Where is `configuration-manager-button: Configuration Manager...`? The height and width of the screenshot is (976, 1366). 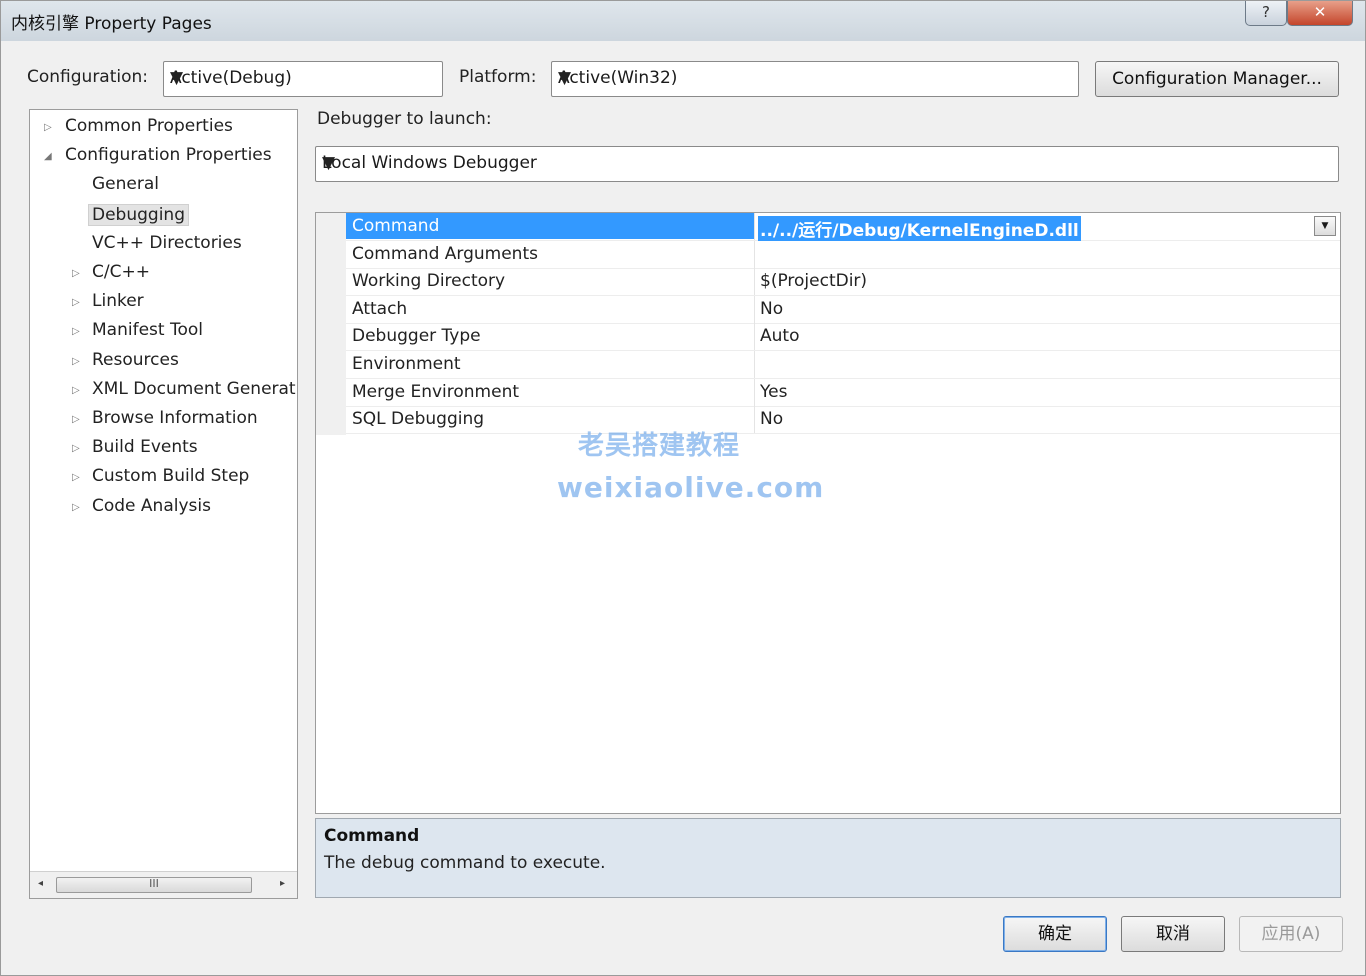 configuration-manager-button: Configuration Manager... is located at coordinates (1217, 79).